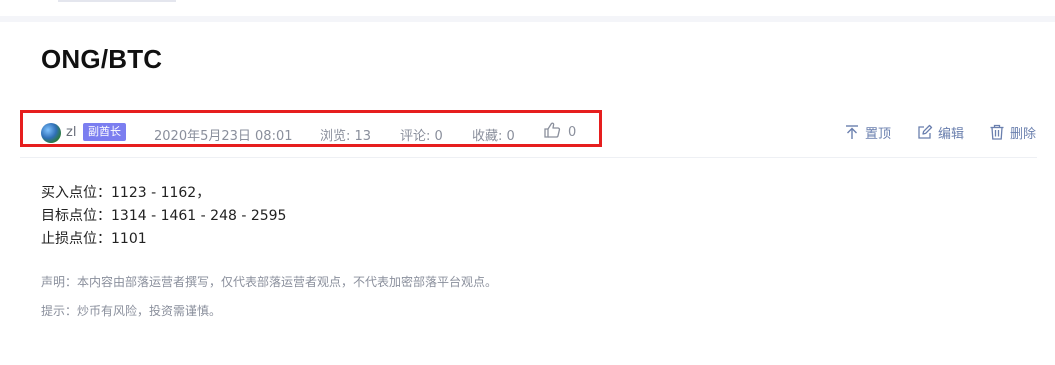 Image resolution: width=1055 pixels, height=365 pixels. Describe the element at coordinates (51, 133) in the screenshot. I see `avatar` at that location.